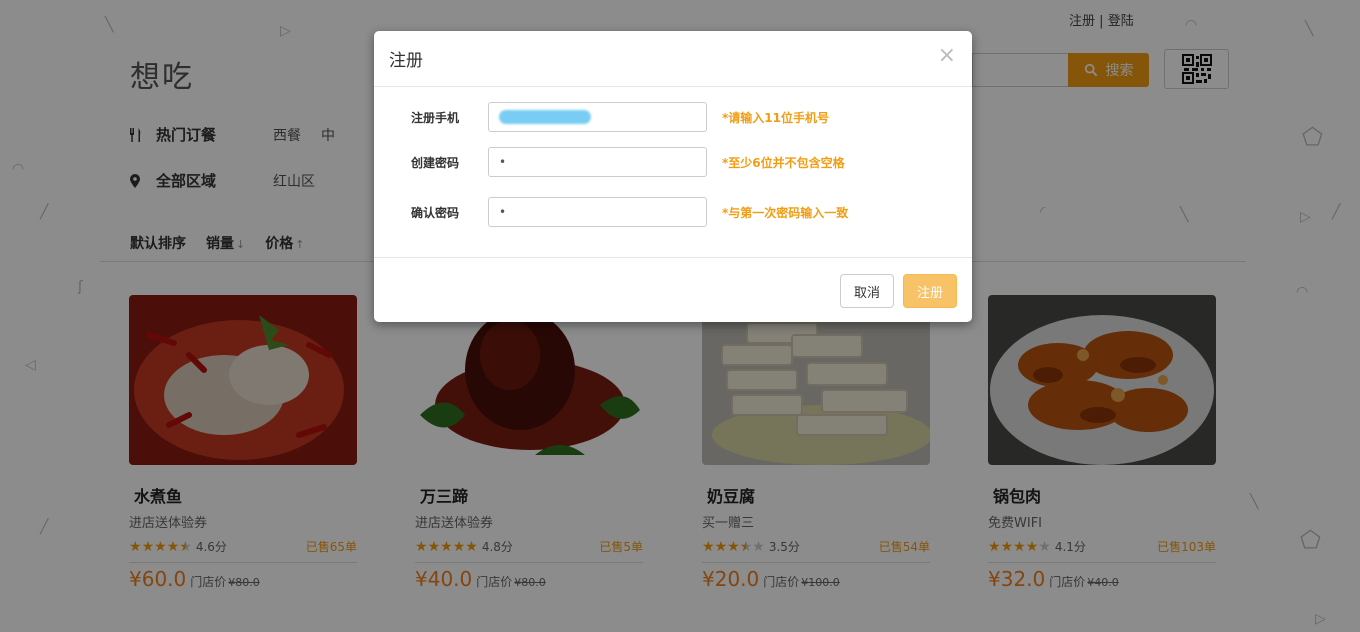 The image size is (1360, 632). Describe the element at coordinates (775, 117) in the screenshot. I see `phone-hint: *请输入11位手机号` at that location.